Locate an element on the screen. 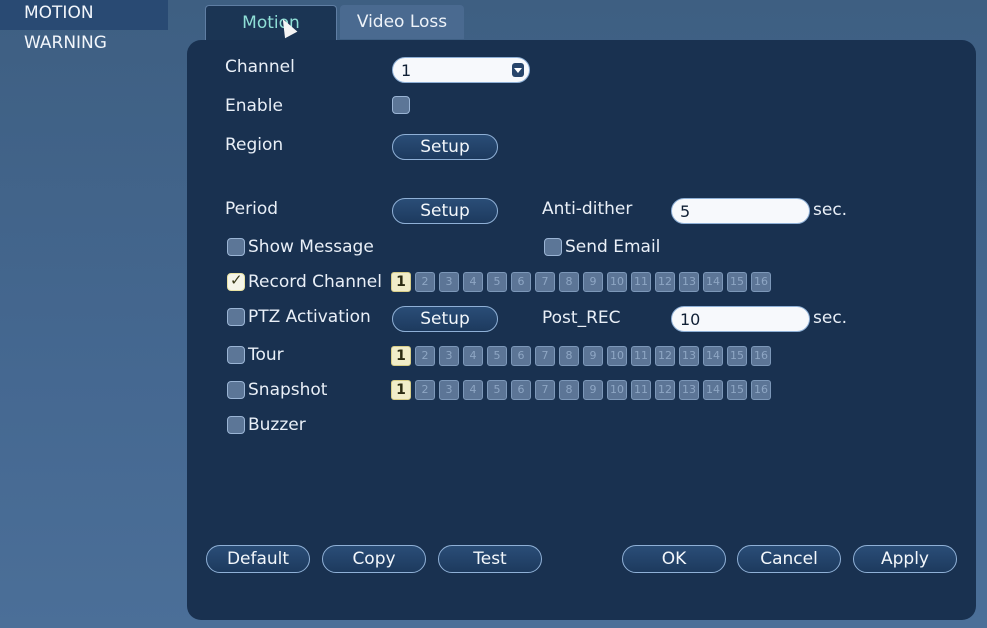  tour-channel-8: 8 is located at coordinates (569, 356).